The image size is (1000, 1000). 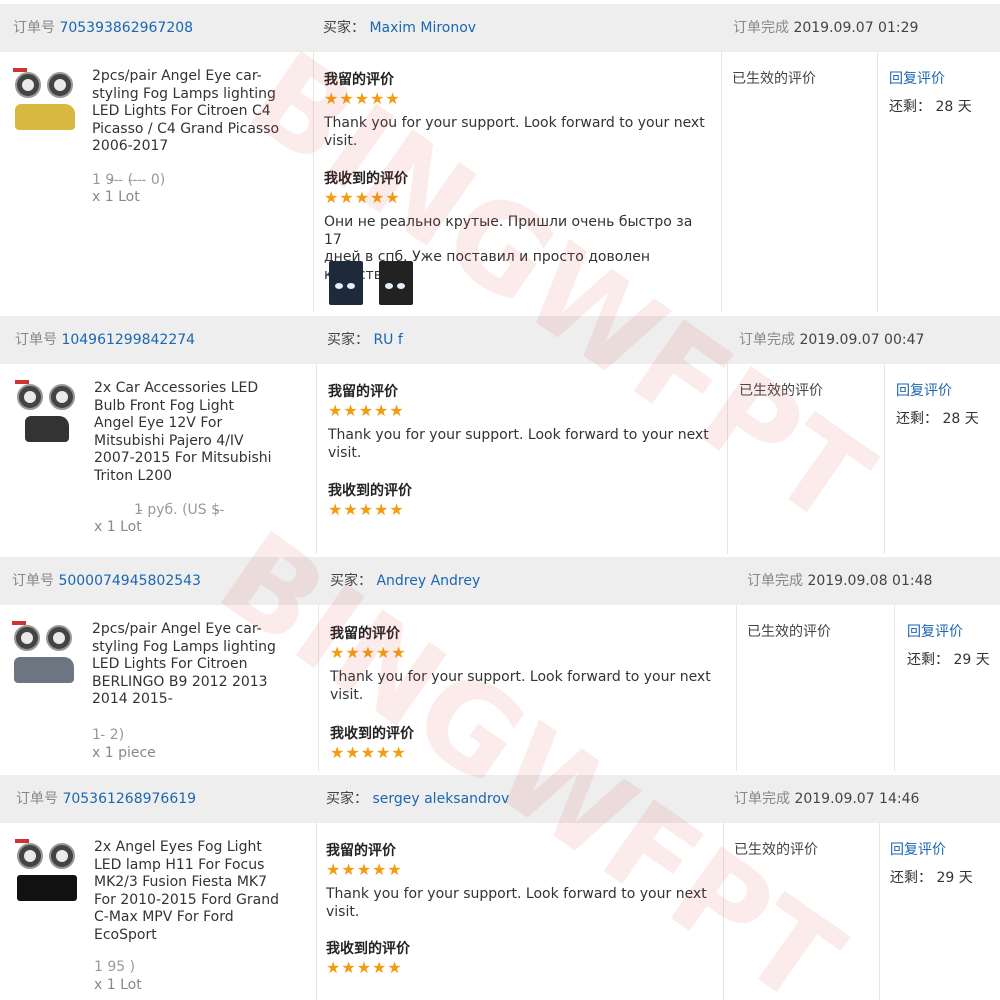 I want to click on buyer-name-link: RU f, so click(x=387, y=340).